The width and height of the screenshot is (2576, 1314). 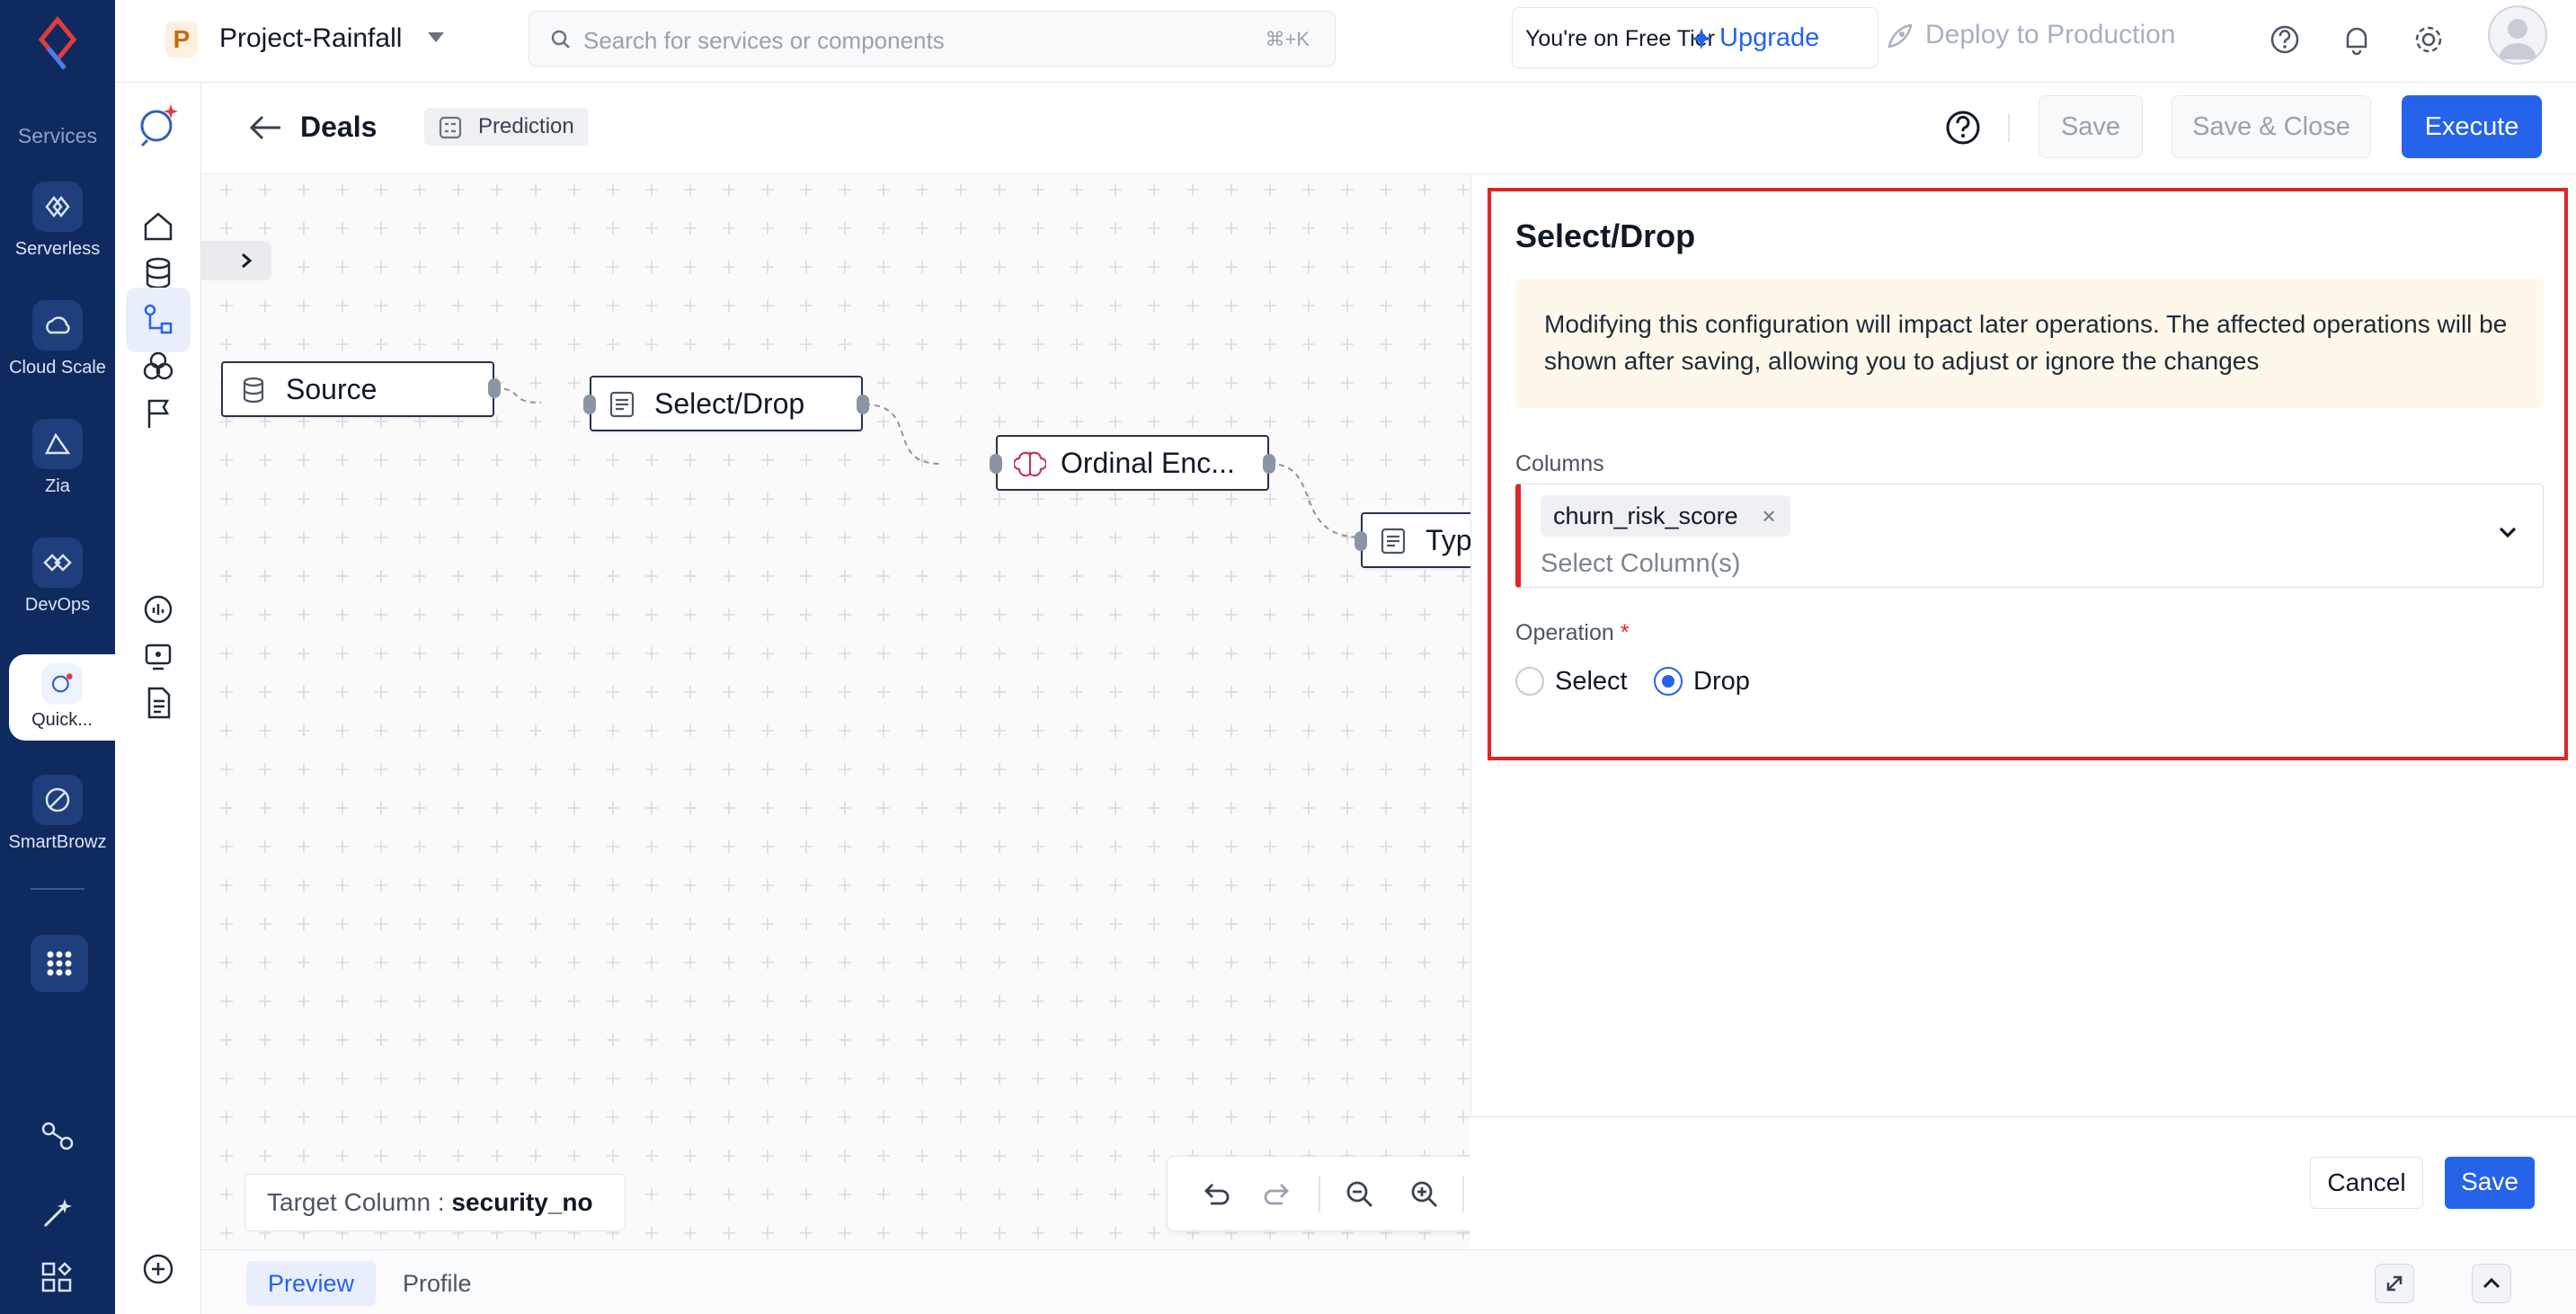 I want to click on undo-icon, so click(x=1214, y=1195).